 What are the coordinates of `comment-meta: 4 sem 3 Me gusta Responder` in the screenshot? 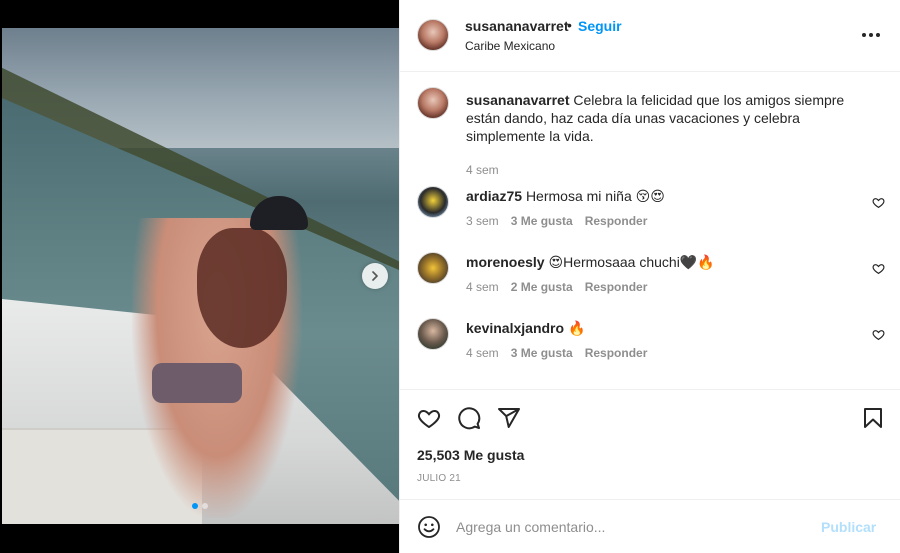 It's located at (556, 353).